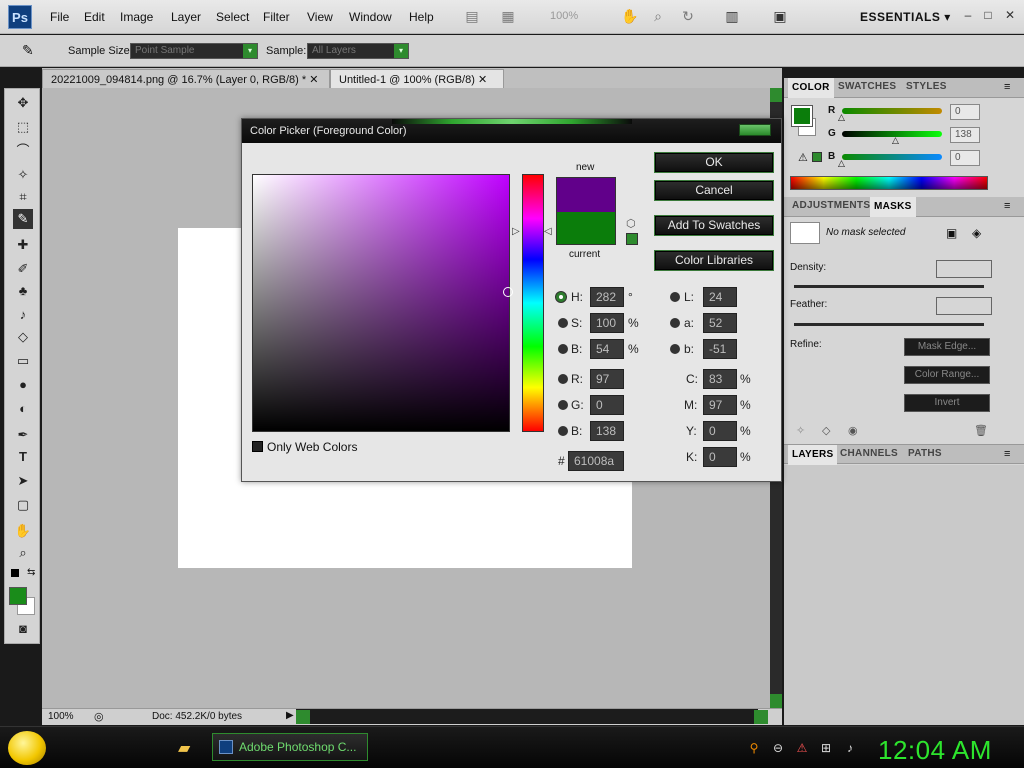  Describe the element at coordinates (99, 716) in the screenshot. I see `zoom-preview-icon: ◎` at that location.